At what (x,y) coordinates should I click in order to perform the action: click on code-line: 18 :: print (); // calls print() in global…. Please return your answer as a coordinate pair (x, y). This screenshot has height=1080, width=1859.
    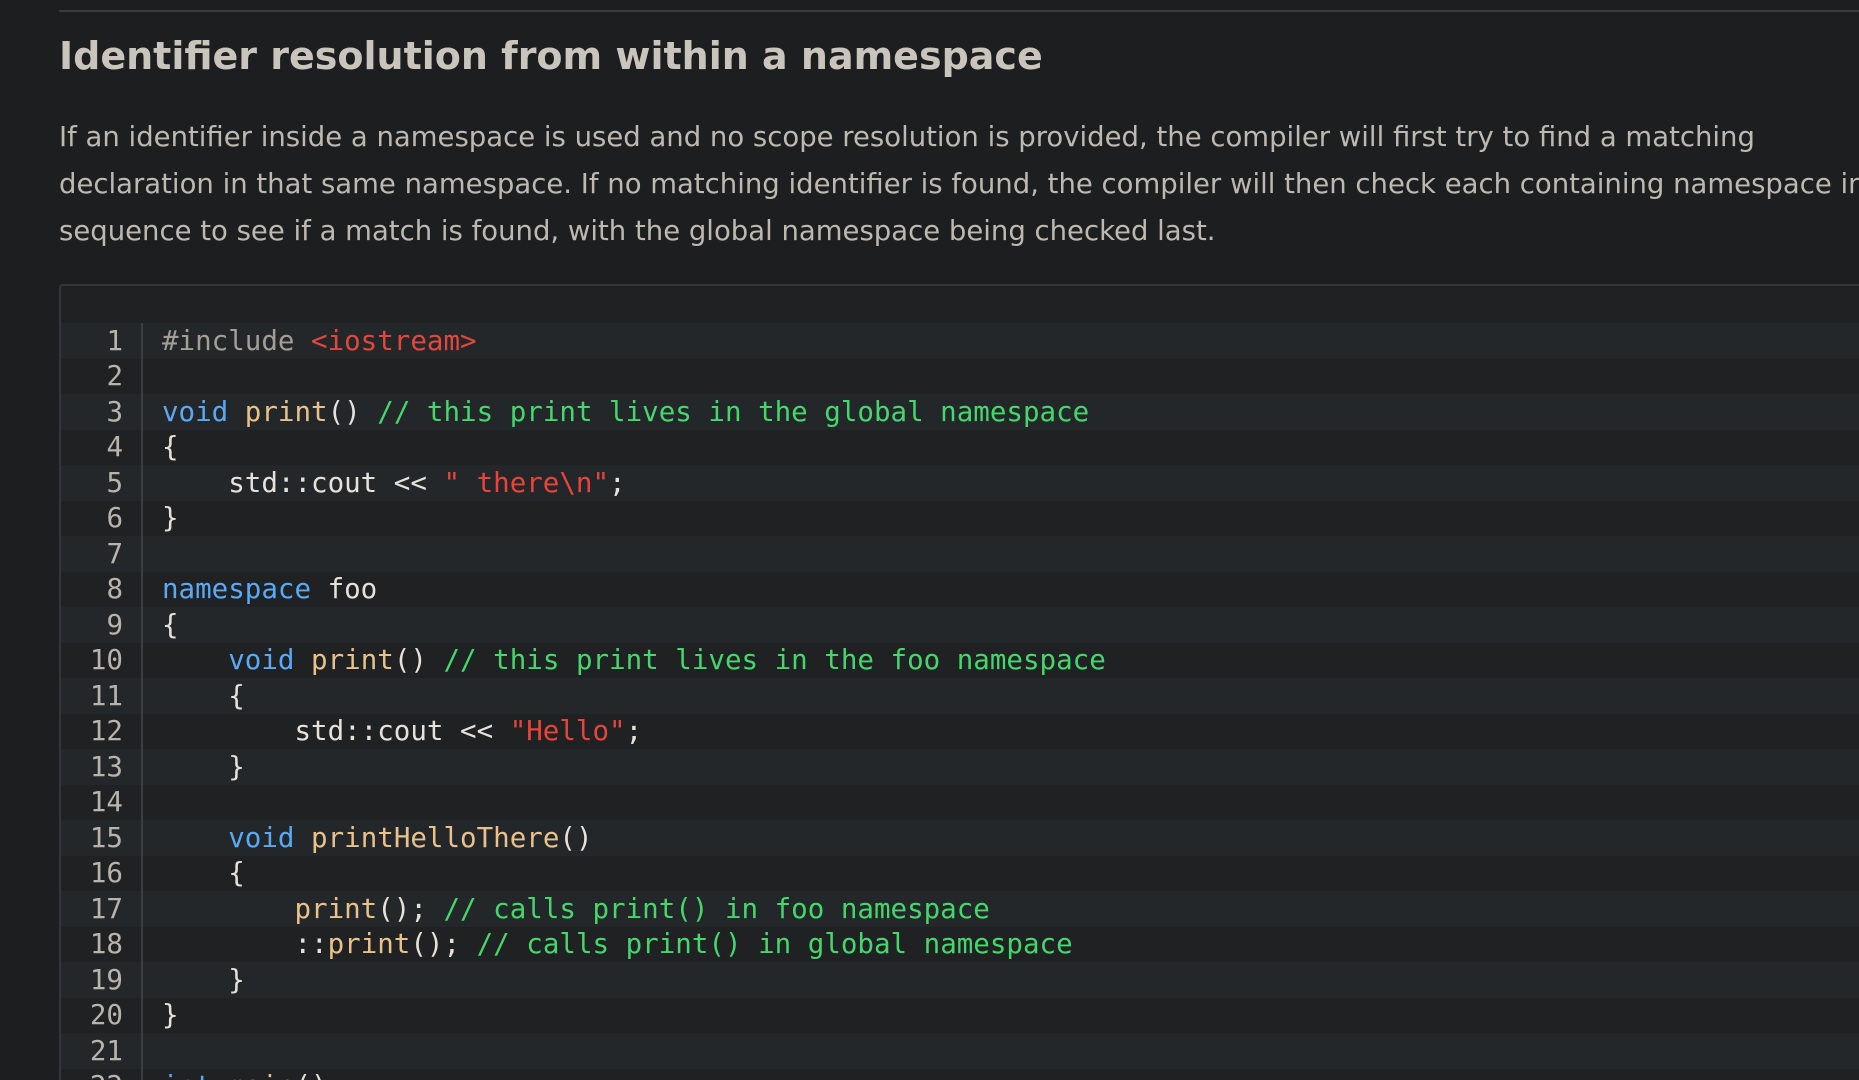
    Looking at the image, I should click on (960, 944).